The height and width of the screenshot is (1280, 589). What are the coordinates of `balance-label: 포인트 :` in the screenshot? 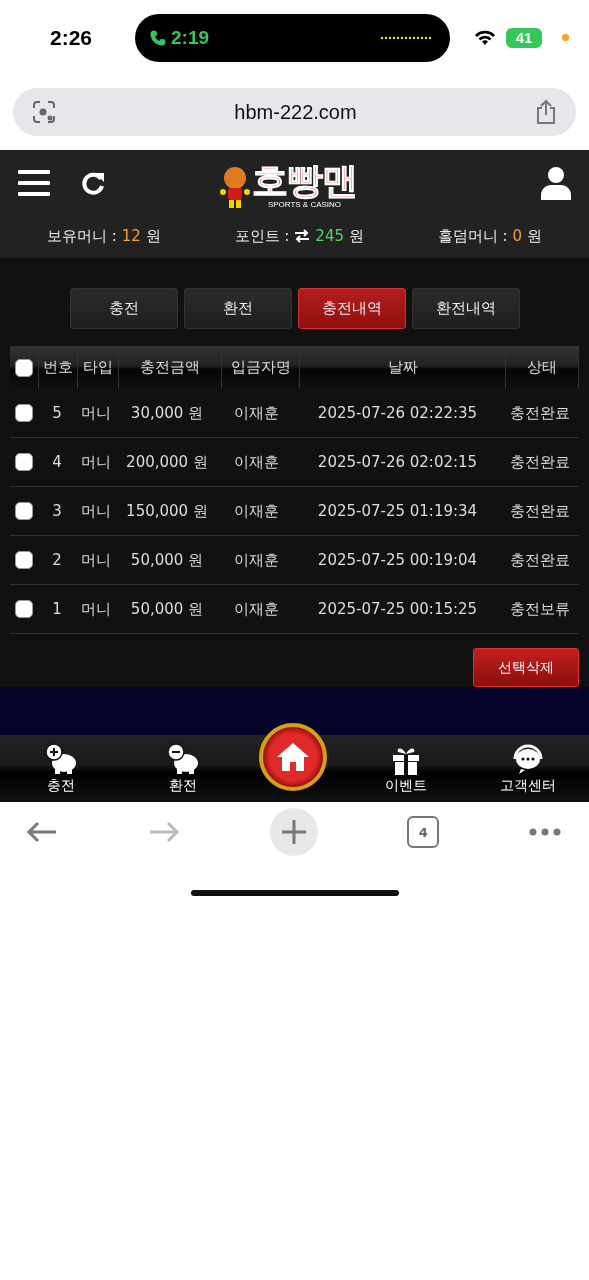 It's located at (262, 236).